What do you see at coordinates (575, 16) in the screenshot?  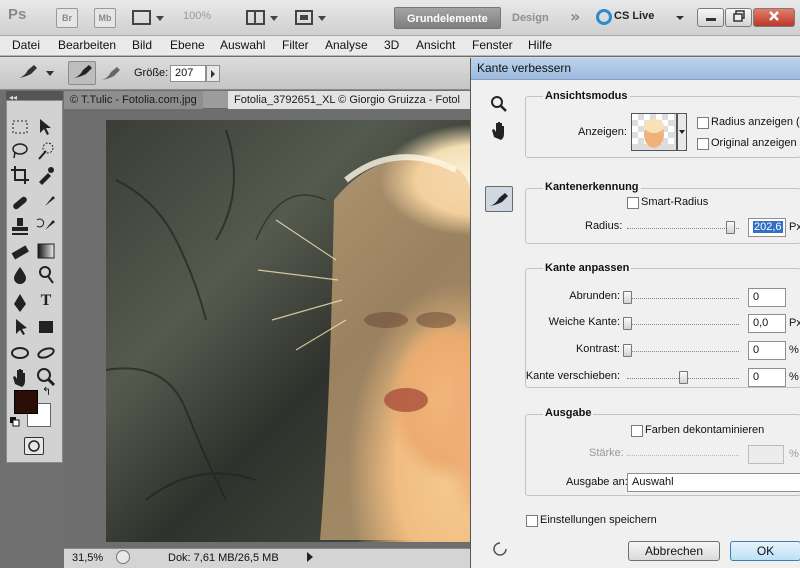 I see `more-workspaces-icon: »` at bounding box center [575, 16].